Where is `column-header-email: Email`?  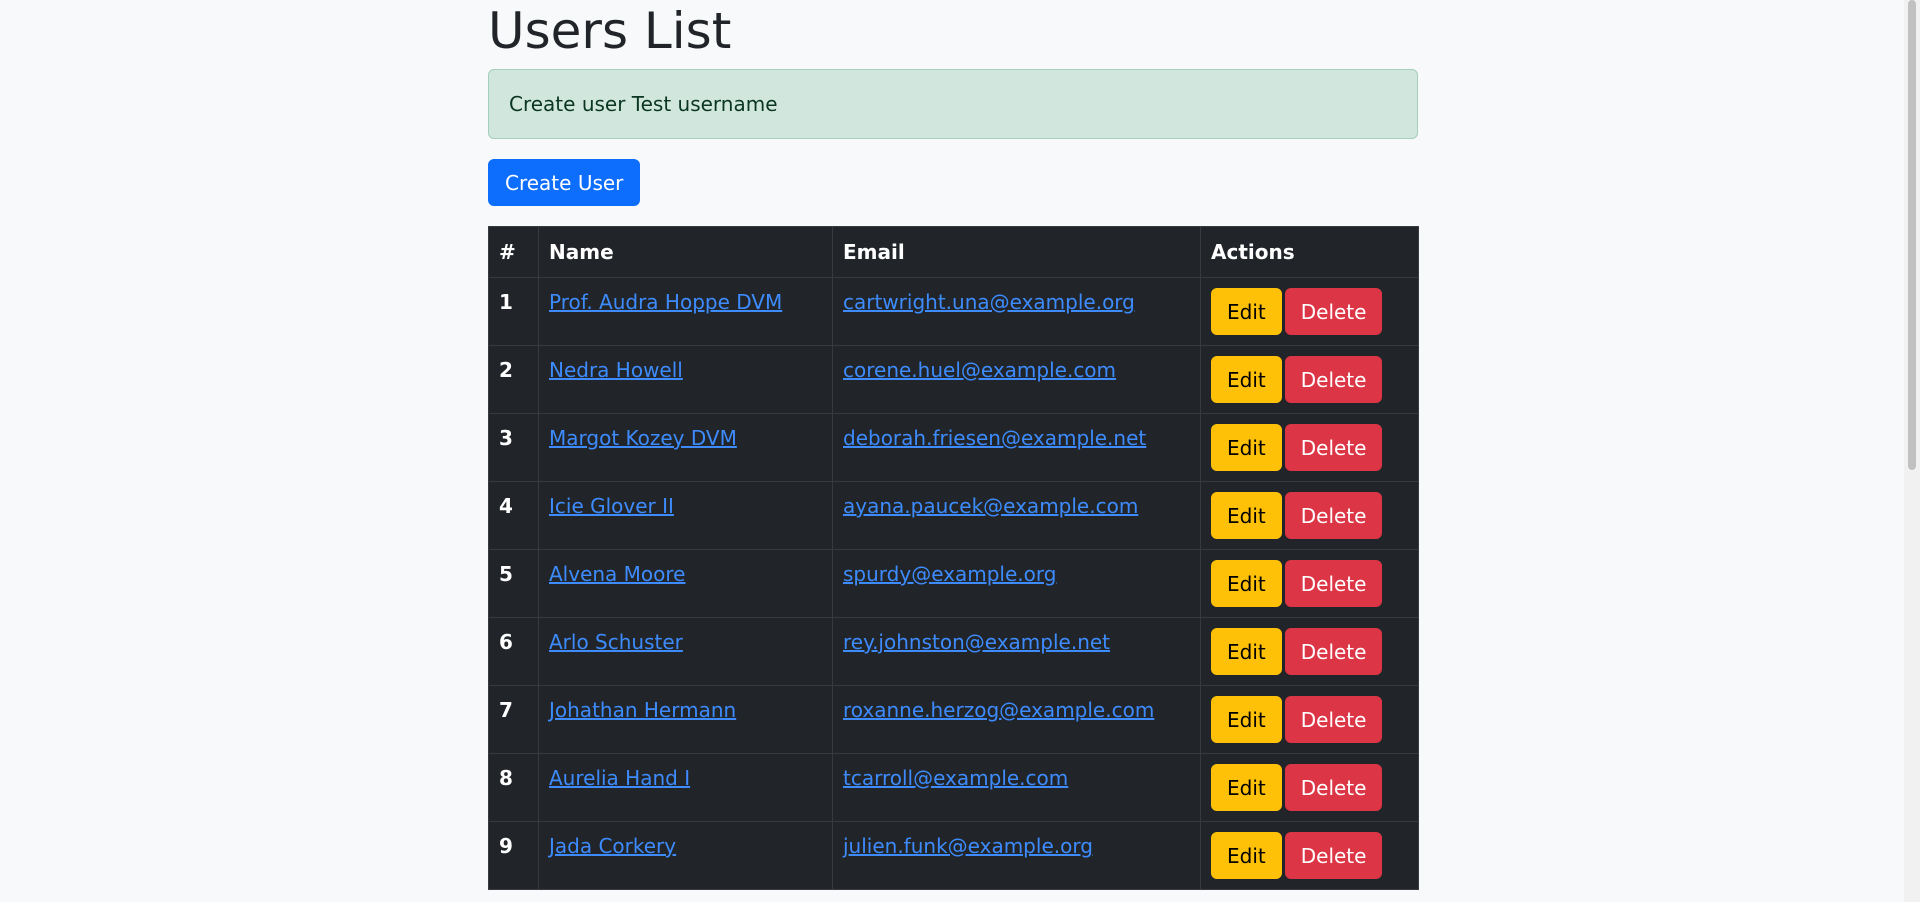
column-header-email: Email is located at coordinates (1016, 252).